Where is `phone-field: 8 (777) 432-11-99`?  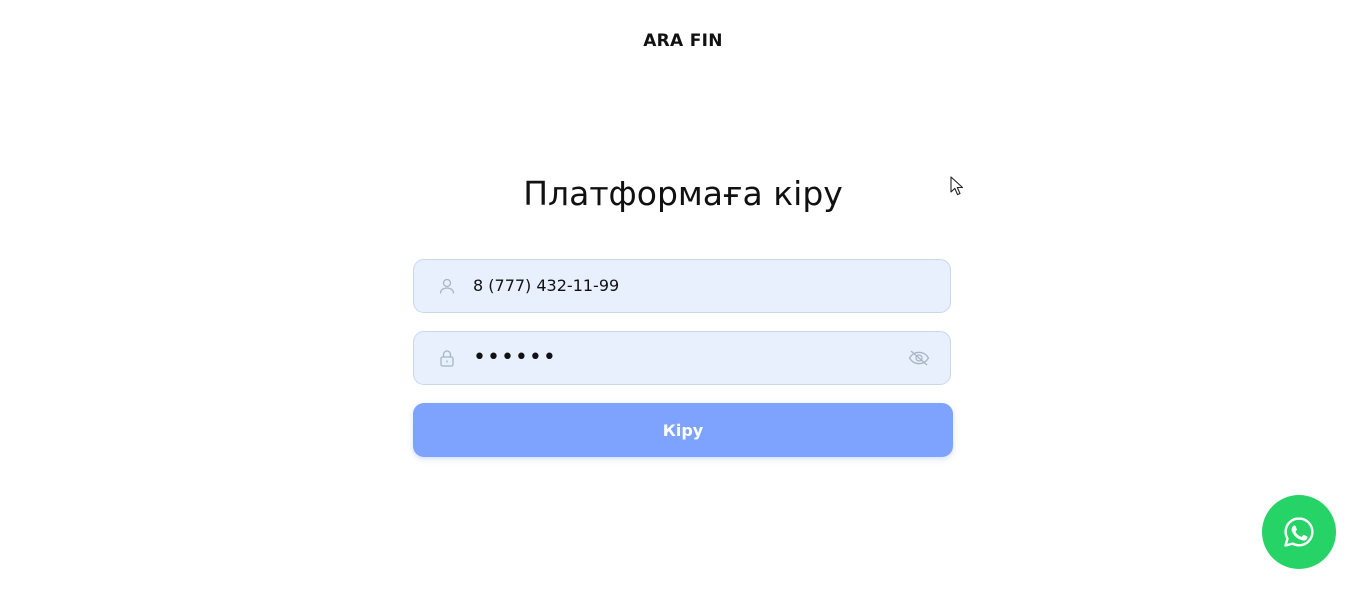 phone-field: 8 (777) 432-11-99 is located at coordinates (682, 286).